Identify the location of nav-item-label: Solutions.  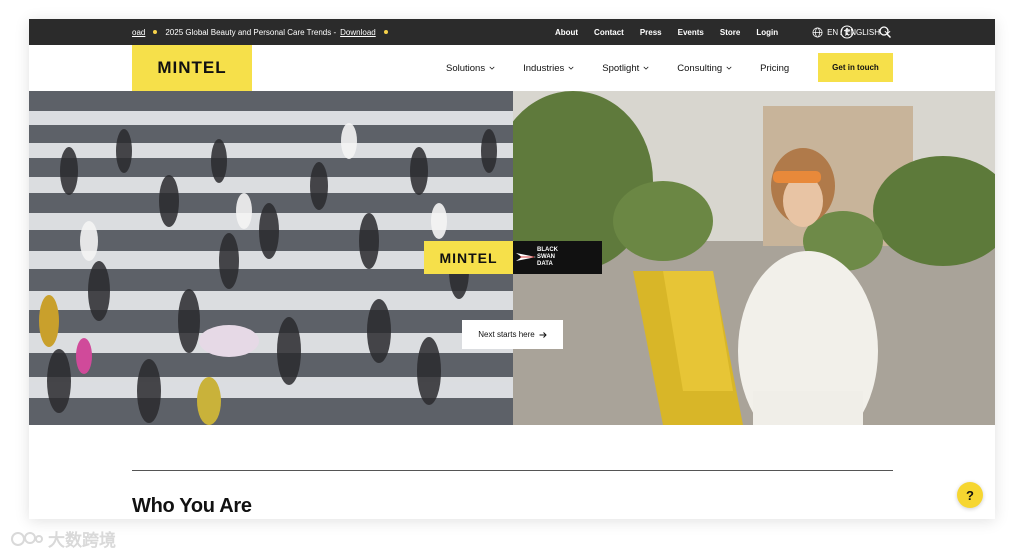
(466, 68).